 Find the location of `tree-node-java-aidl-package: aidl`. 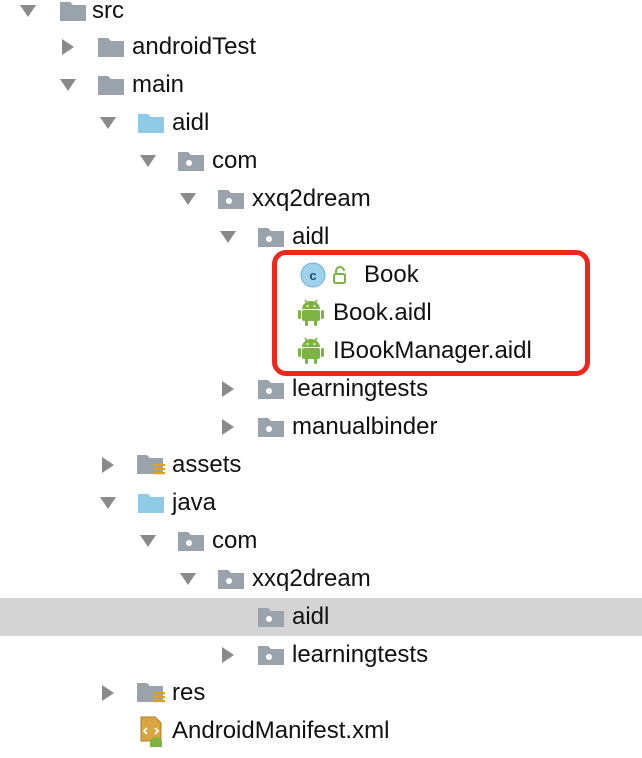

tree-node-java-aidl-package: aidl is located at coordinates (321, 617).